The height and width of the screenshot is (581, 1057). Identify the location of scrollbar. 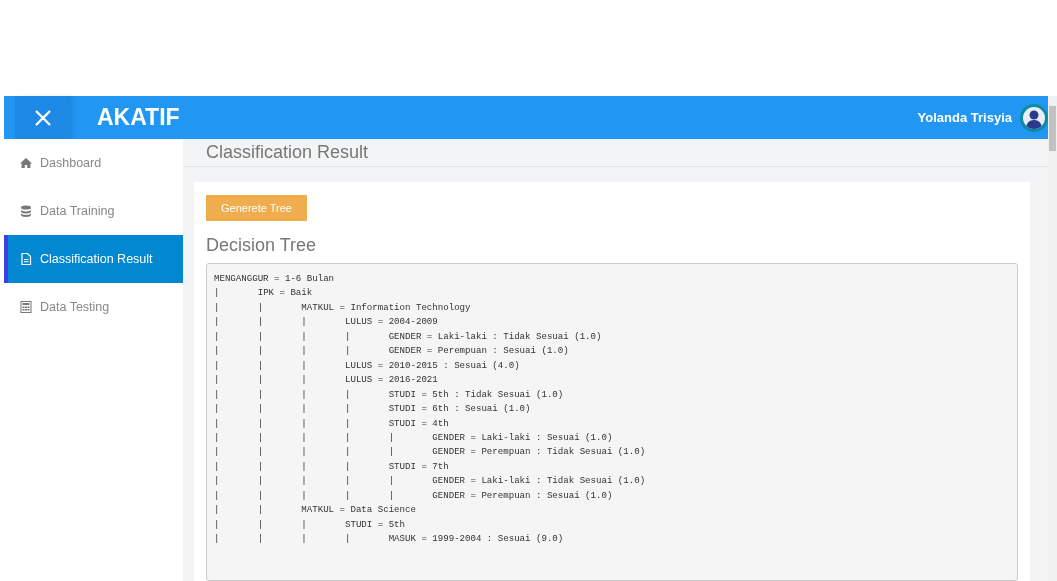
(1052, 338).